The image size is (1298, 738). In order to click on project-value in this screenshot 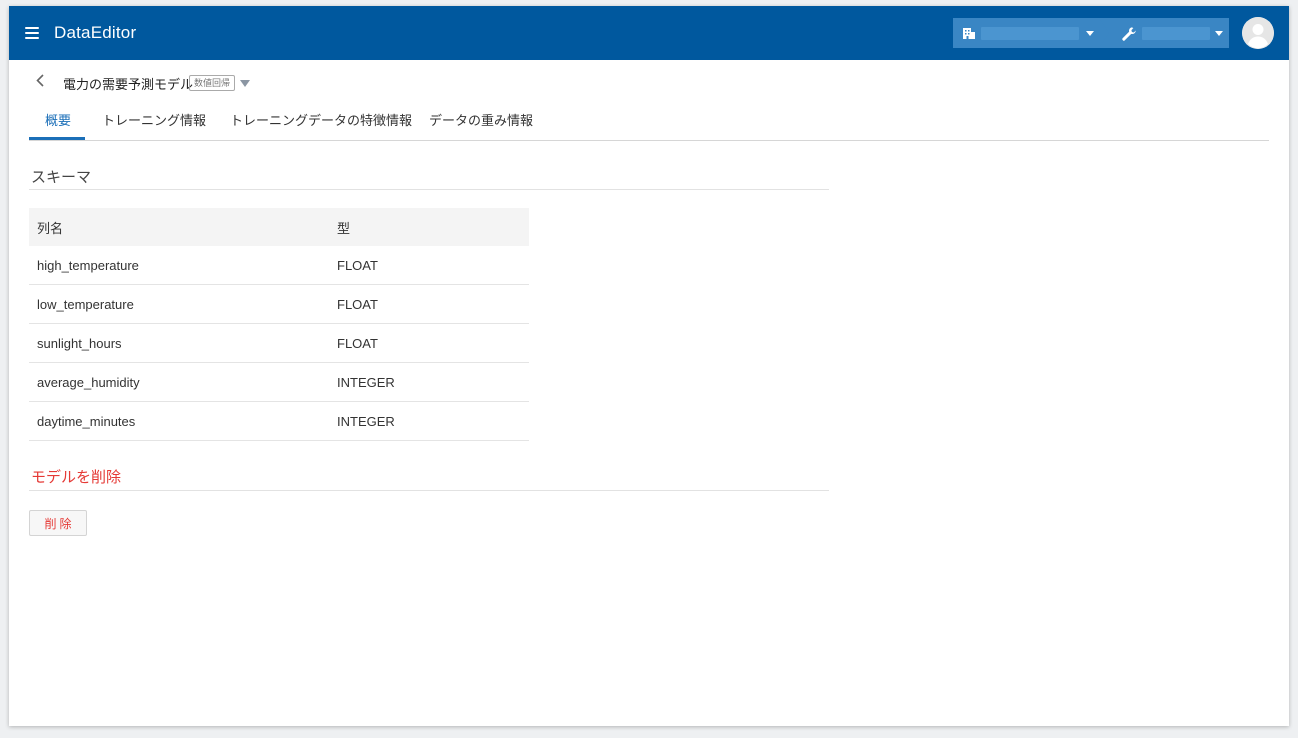, I will do `click(1176, 33)`.